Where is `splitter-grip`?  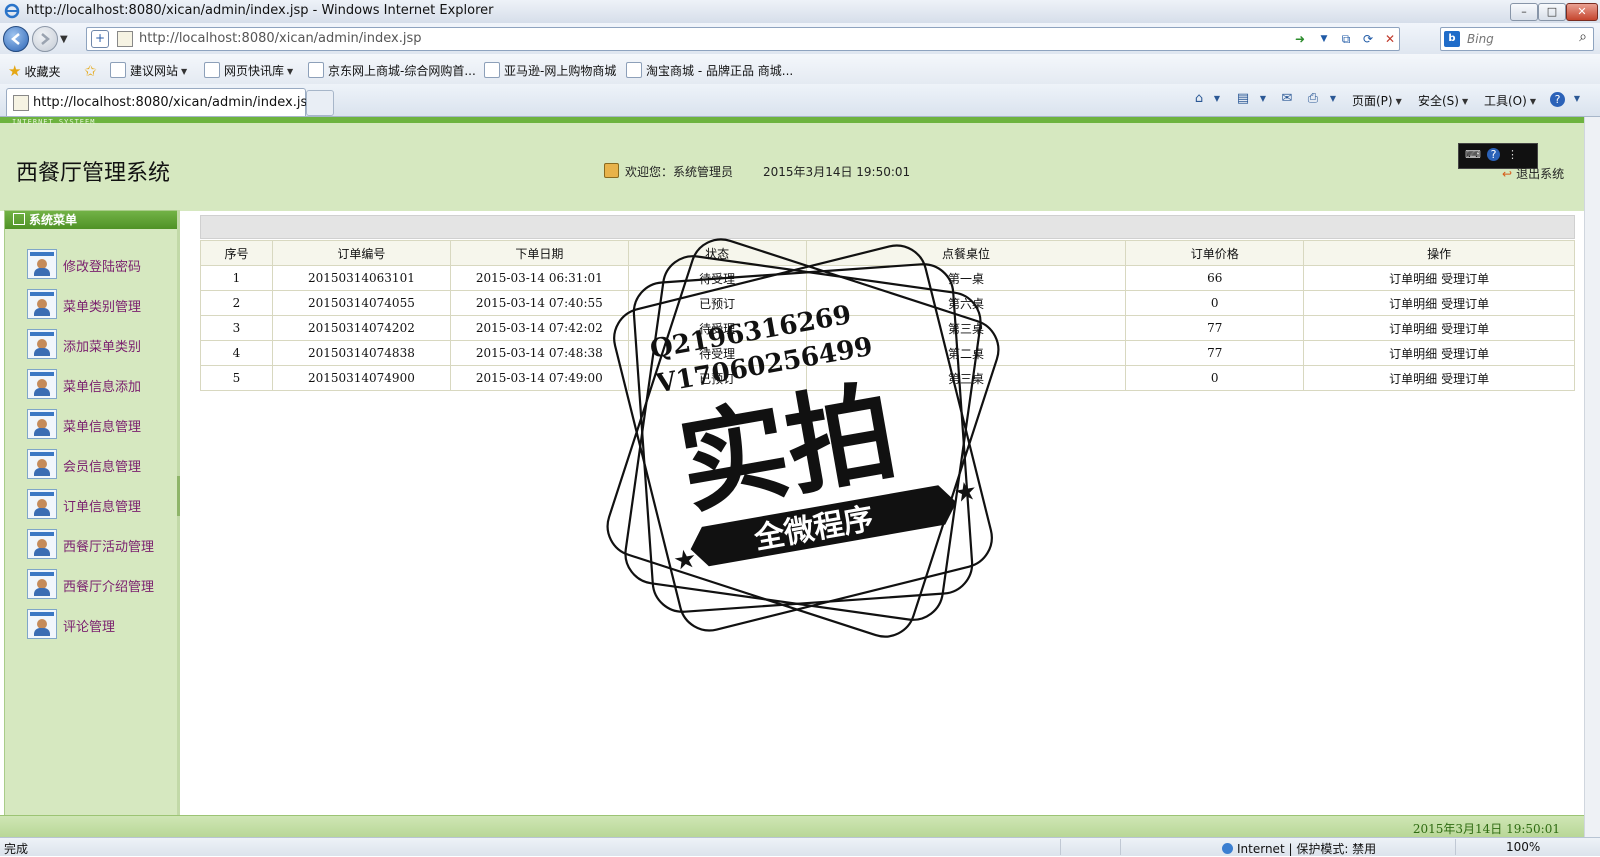 splitter-grip is located at coordinates (178, 496).